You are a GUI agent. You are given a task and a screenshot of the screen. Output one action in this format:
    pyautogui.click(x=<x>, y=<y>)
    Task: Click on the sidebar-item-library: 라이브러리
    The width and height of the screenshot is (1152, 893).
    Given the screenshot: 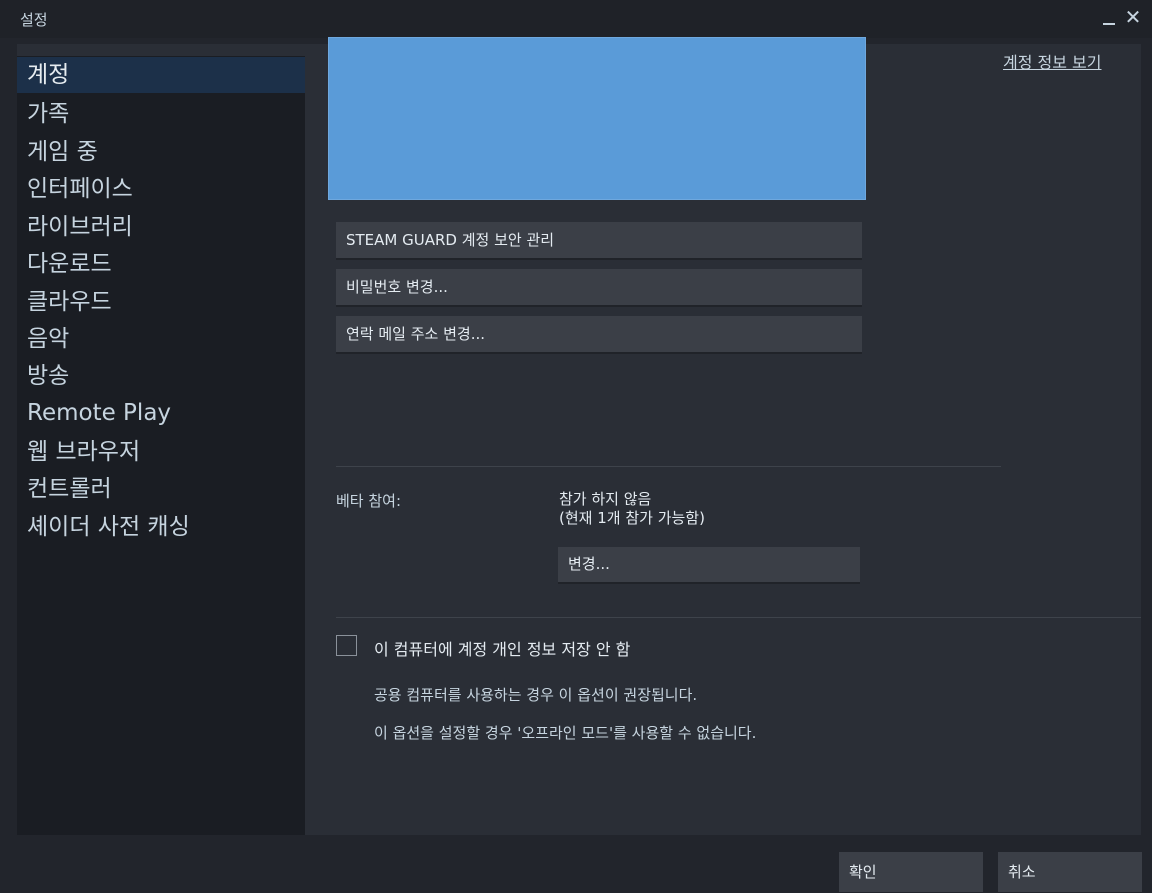 What is the action you would take?
    pyautogui.click(x=161, y=227)
    